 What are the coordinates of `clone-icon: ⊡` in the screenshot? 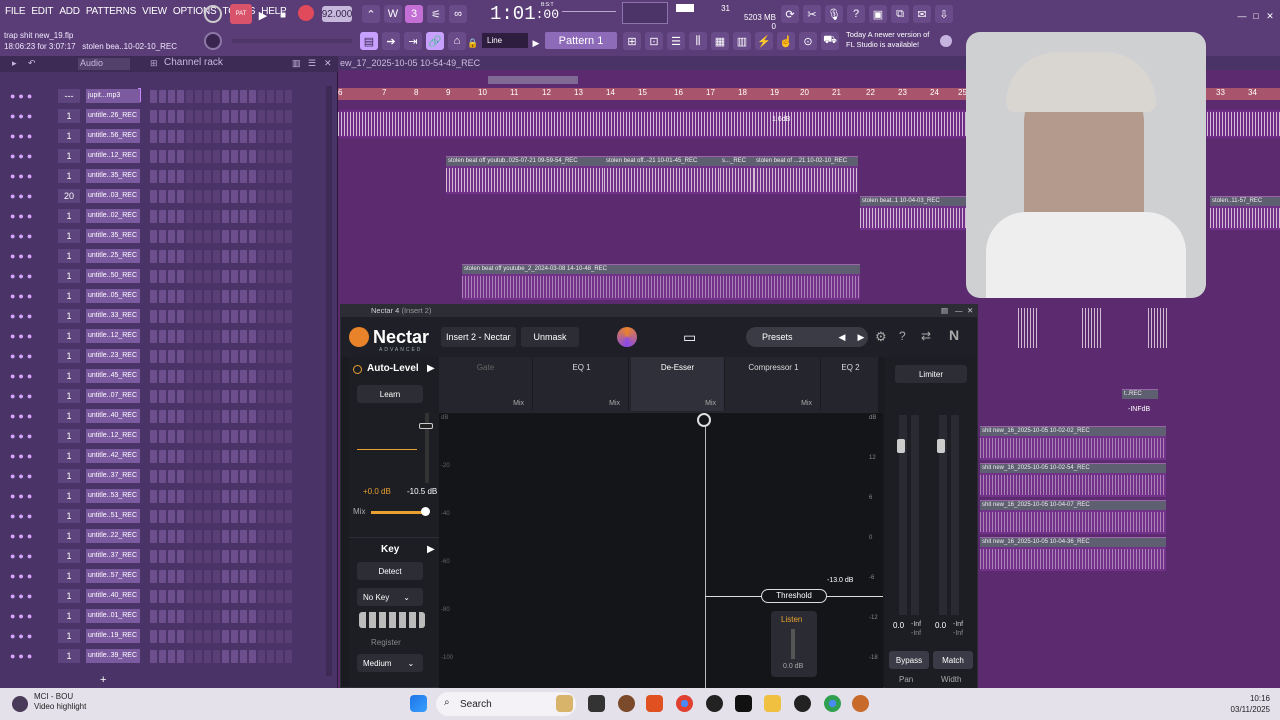 It's located at (654, 41).